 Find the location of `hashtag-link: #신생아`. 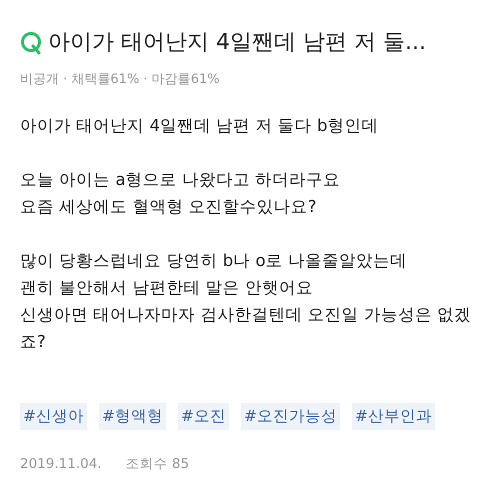

hashtag-link: #신생아 is located at coordinates (53, 416).